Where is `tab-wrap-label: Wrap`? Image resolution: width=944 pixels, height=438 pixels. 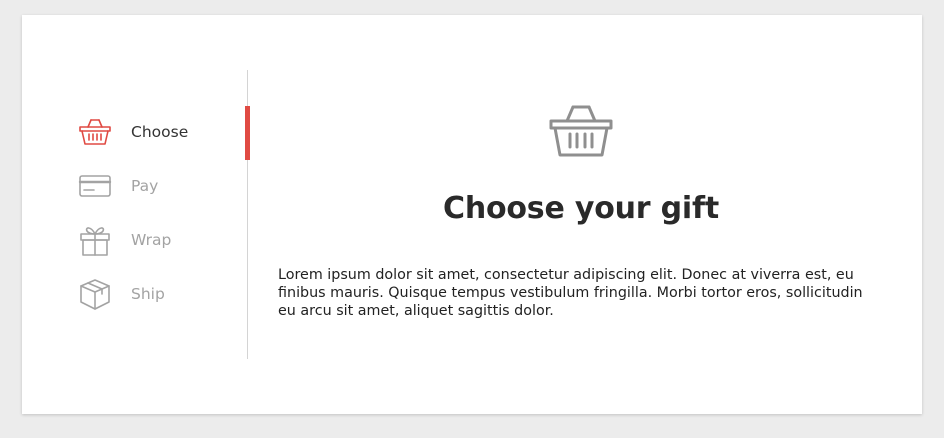
tab-wrap-label: Wrap is located at coordinates (151, 240).